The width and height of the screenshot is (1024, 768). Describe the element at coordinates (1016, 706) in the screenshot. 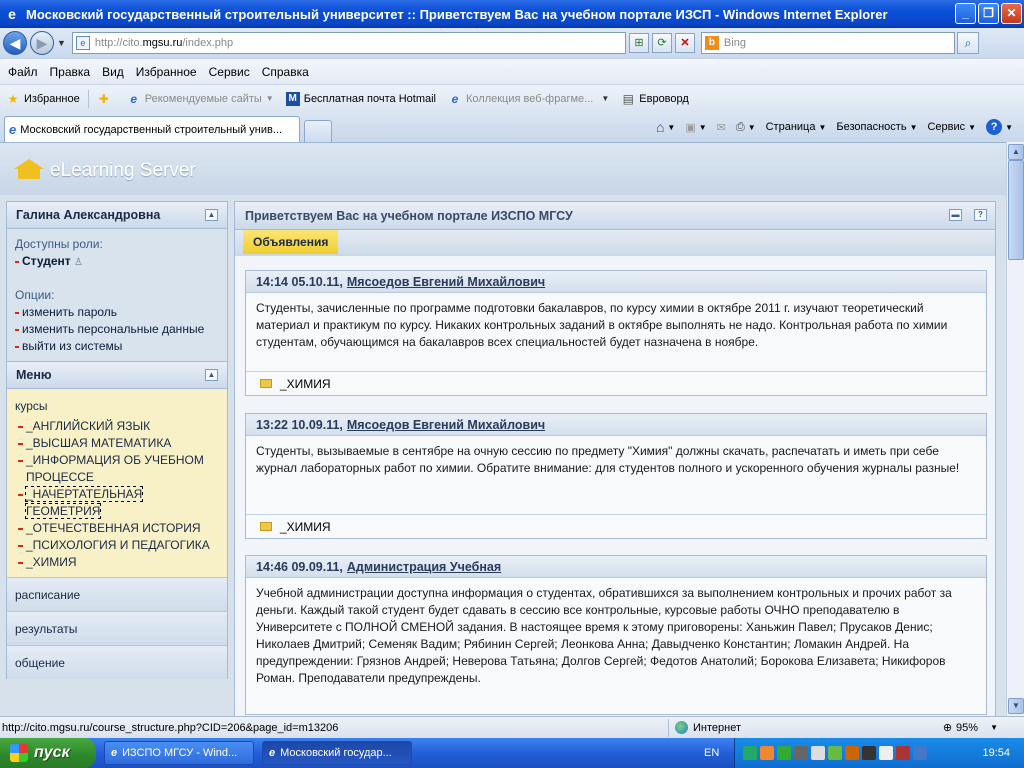

I see `scroll-down-icon: ▼` at that location.